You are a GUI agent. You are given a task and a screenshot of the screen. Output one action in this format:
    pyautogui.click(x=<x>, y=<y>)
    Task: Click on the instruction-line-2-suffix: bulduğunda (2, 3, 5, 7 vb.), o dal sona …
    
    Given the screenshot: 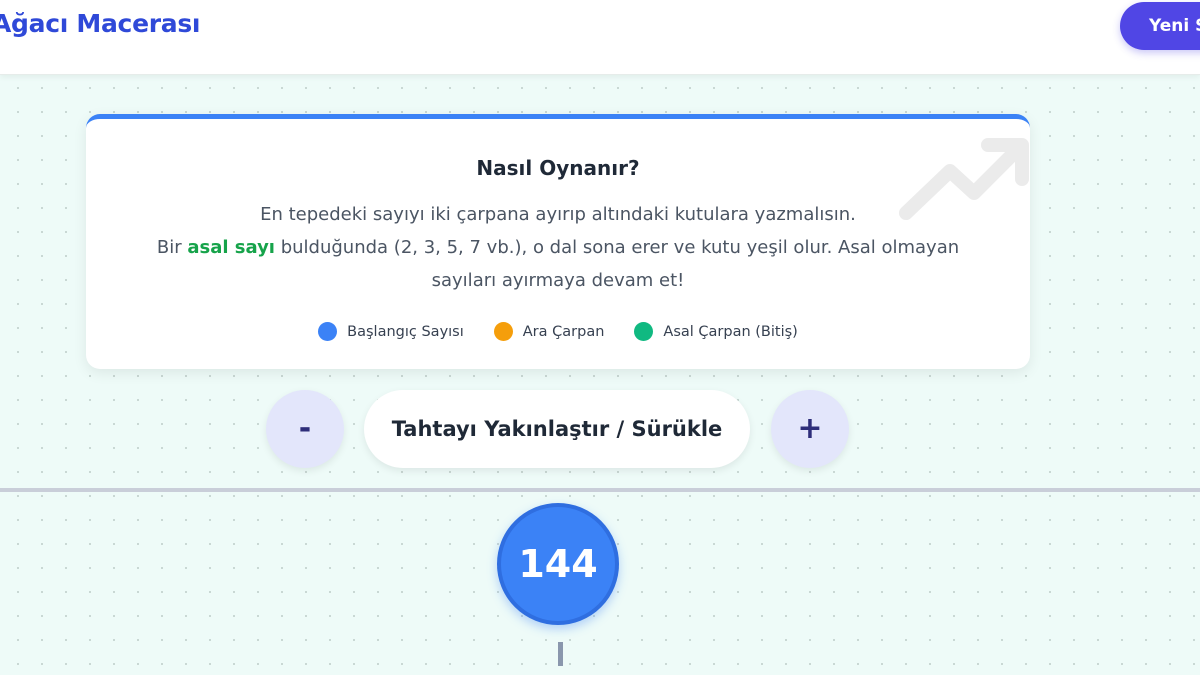 What is the action you would take?
    pyautogui.click(x=617, y=247)
    